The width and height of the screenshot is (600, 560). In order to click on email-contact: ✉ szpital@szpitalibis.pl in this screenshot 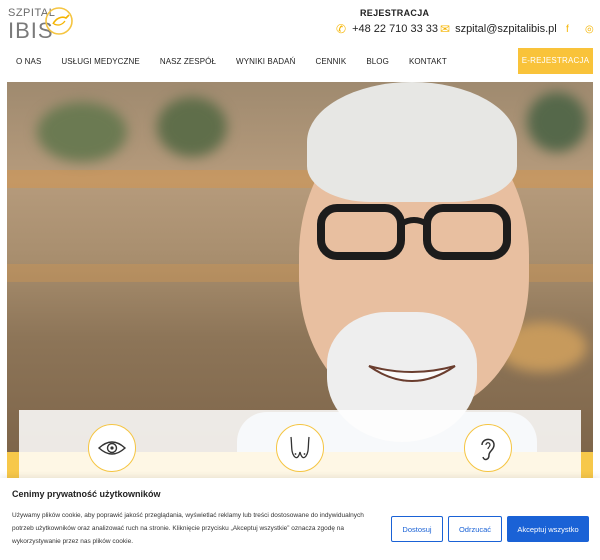, I will do `click(498, 29)`.